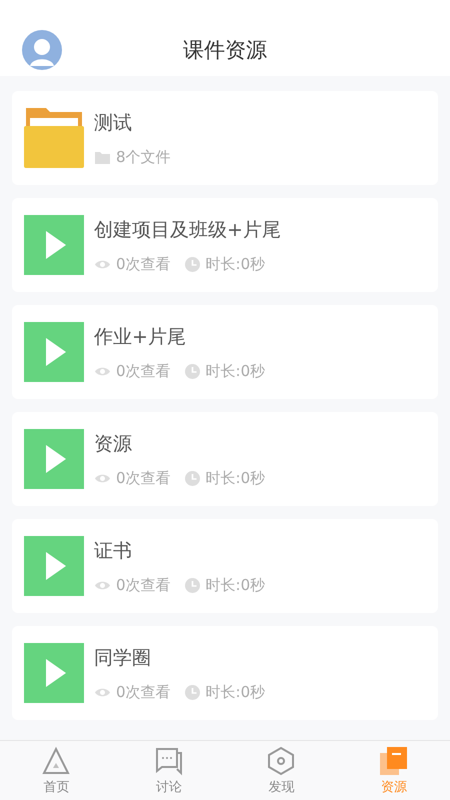  What do you see at coordinates (225, 673) in the screenshot?
I see `resource-card: 同学圈 0次查看 时长:0秒` at bounding box center [225, 673].